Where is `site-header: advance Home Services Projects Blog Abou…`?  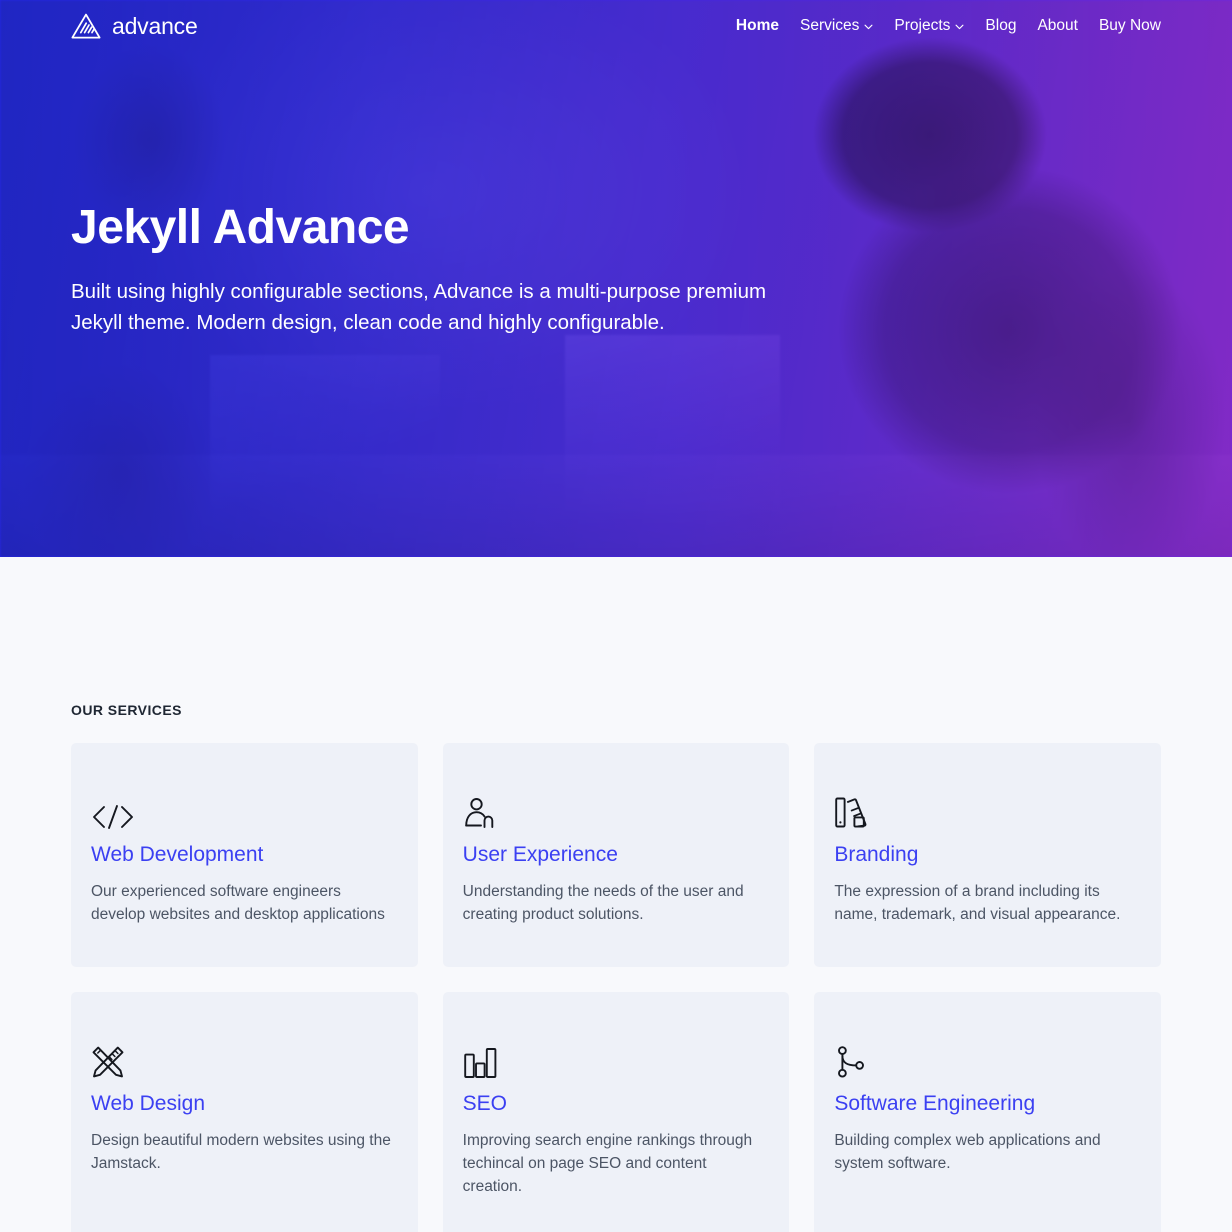 site-header: advance Home Services Projects Blog Abou… is located at coordinates (616, 26).